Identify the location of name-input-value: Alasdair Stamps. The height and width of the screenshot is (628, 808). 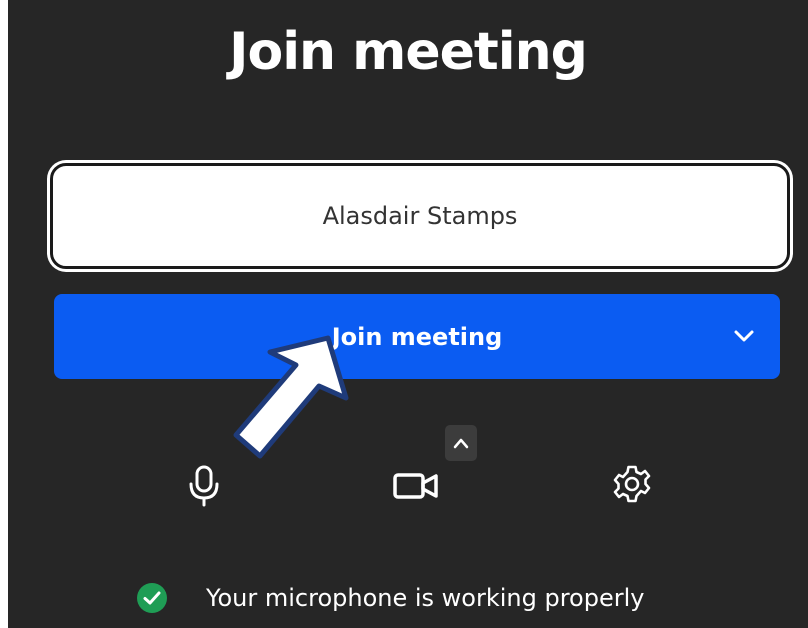
(420, 216).